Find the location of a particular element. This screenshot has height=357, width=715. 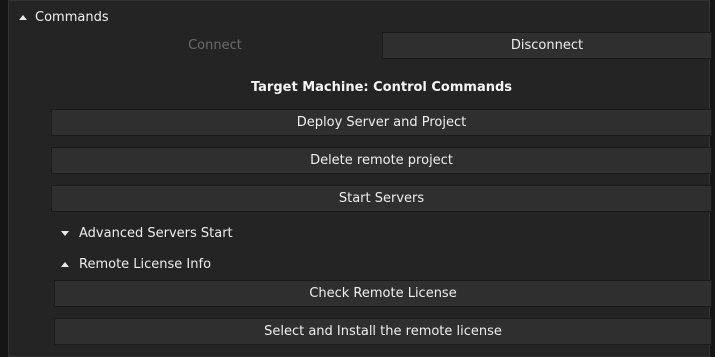

target-machine-heading: Target Machine: Control Commands is located at coordinates (381, 87).